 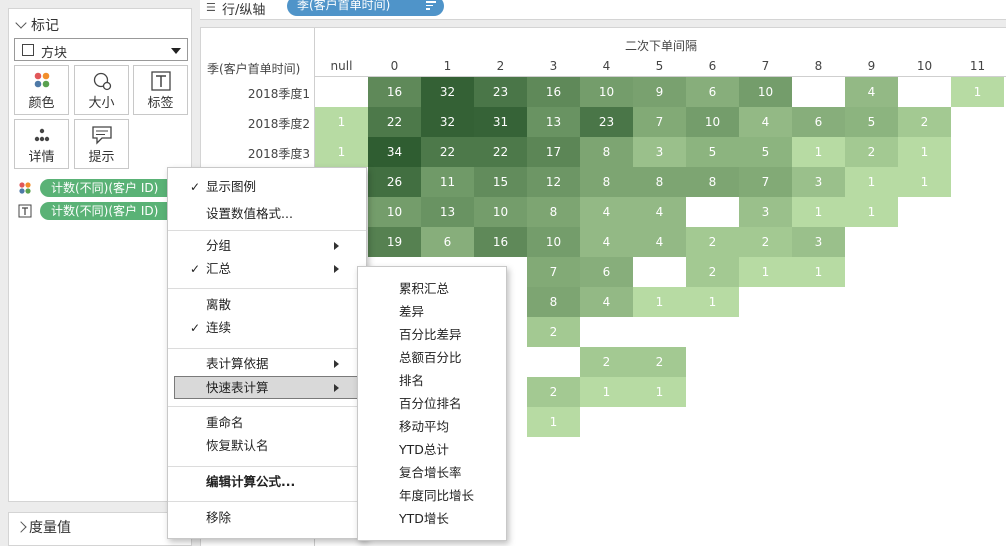 What do you see at coordinates (500, 122) in the screenshot?
I see `heatmap-cell: 31` at bounding box center [500, 122].